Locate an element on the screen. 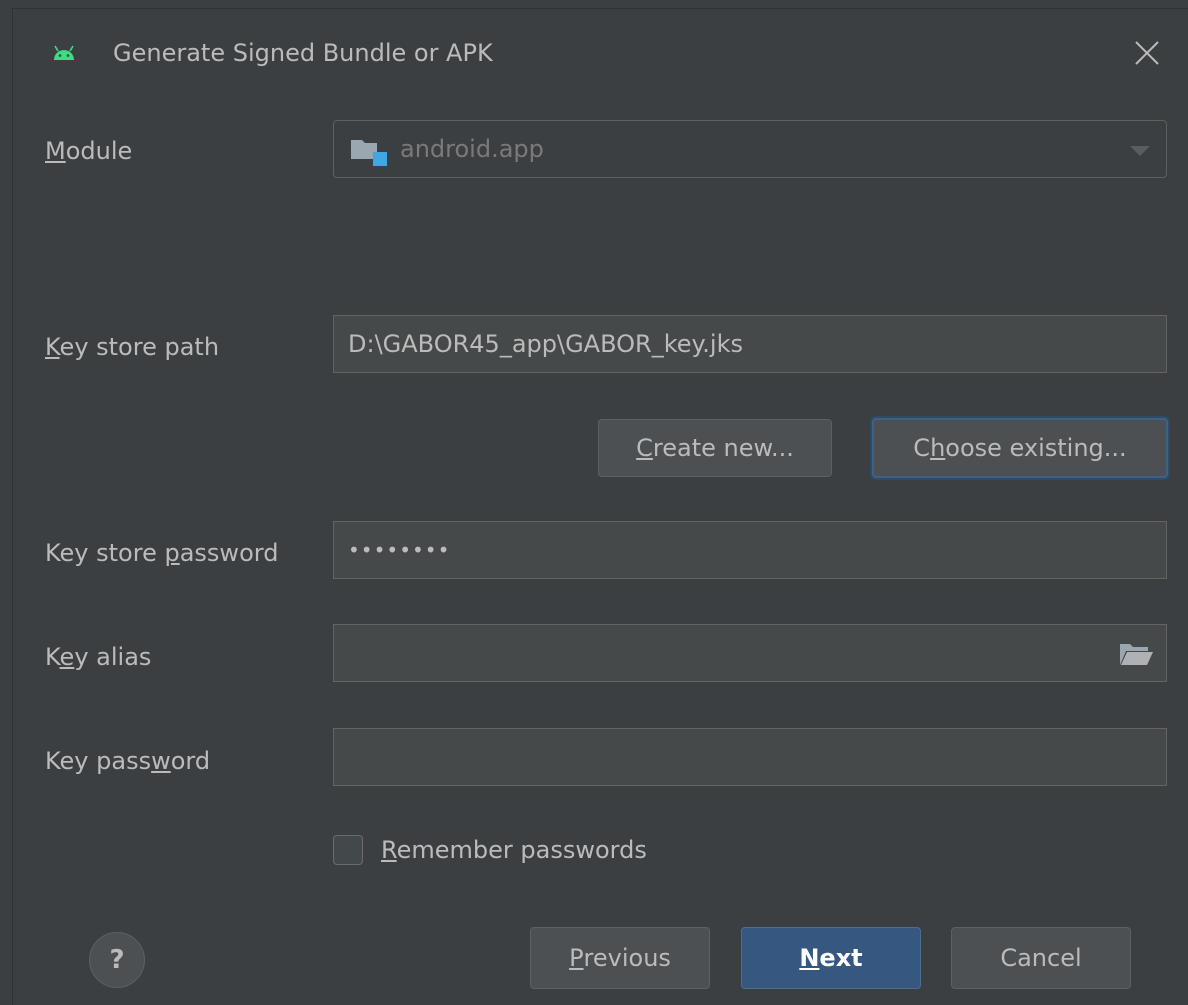  module-folder-icon is located at coordinates (369, 153).